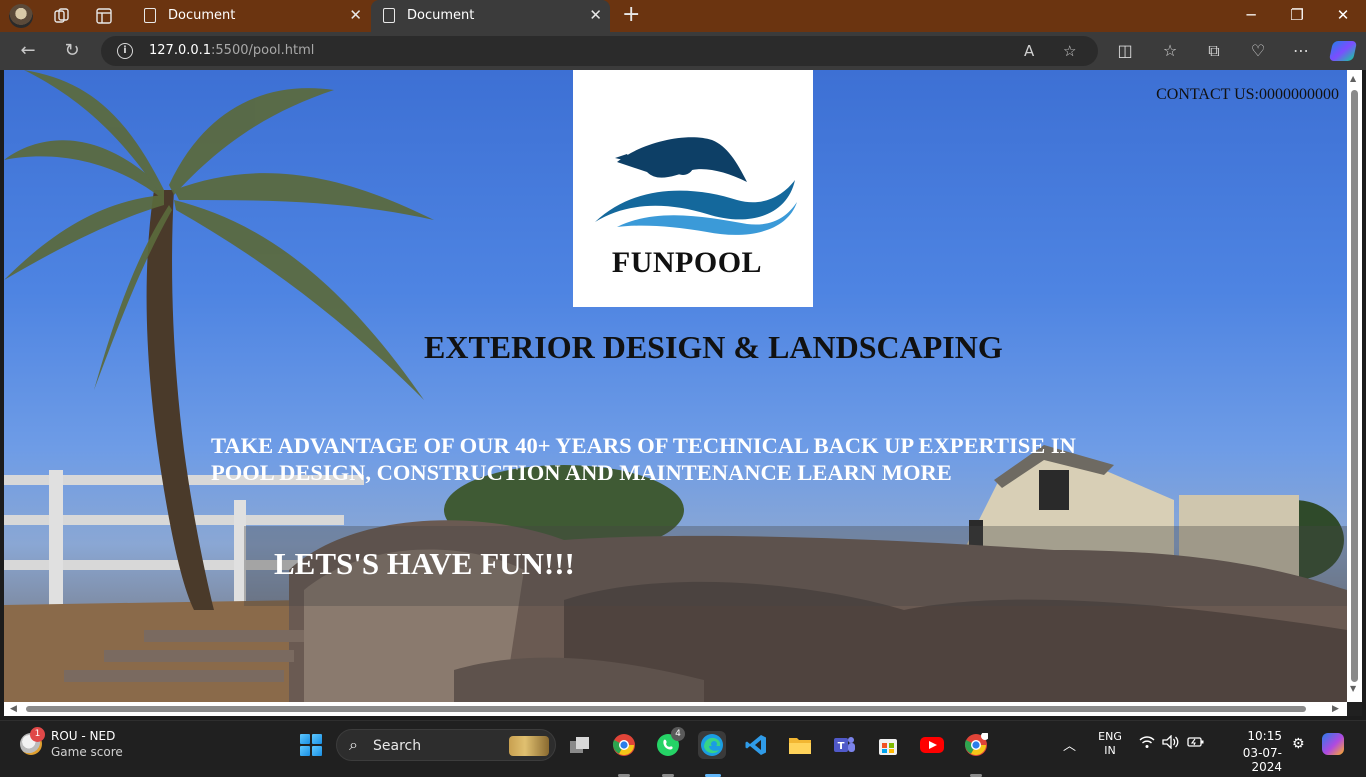 The image size is (1366, 777). What do you see at coordinates (713, 347) in the screenshot?
I see `page-heading: EXTERIOR DESIGN & LANDSCAPING` at bounding box center [713, 347].